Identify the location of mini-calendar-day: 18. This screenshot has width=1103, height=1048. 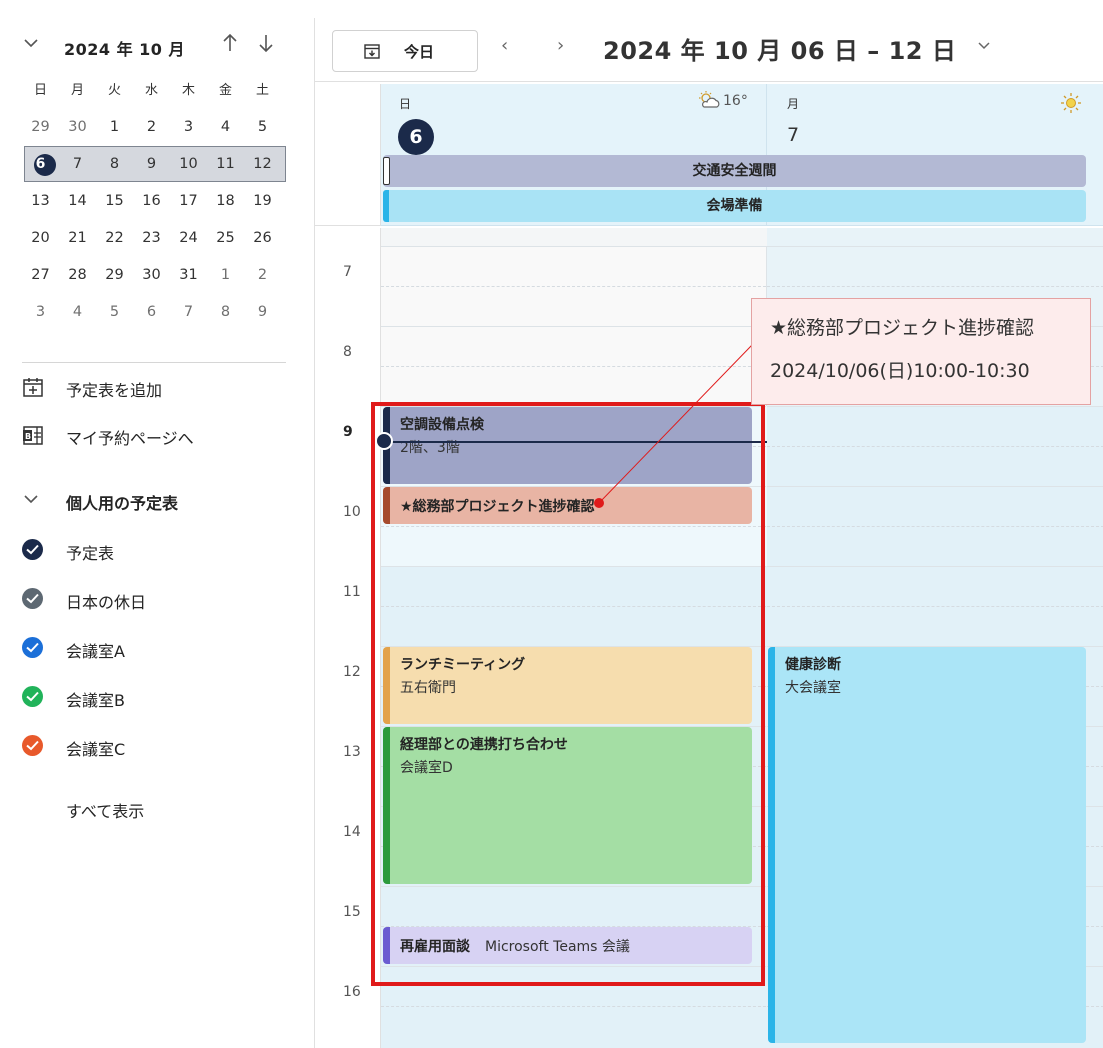
(225, 201).